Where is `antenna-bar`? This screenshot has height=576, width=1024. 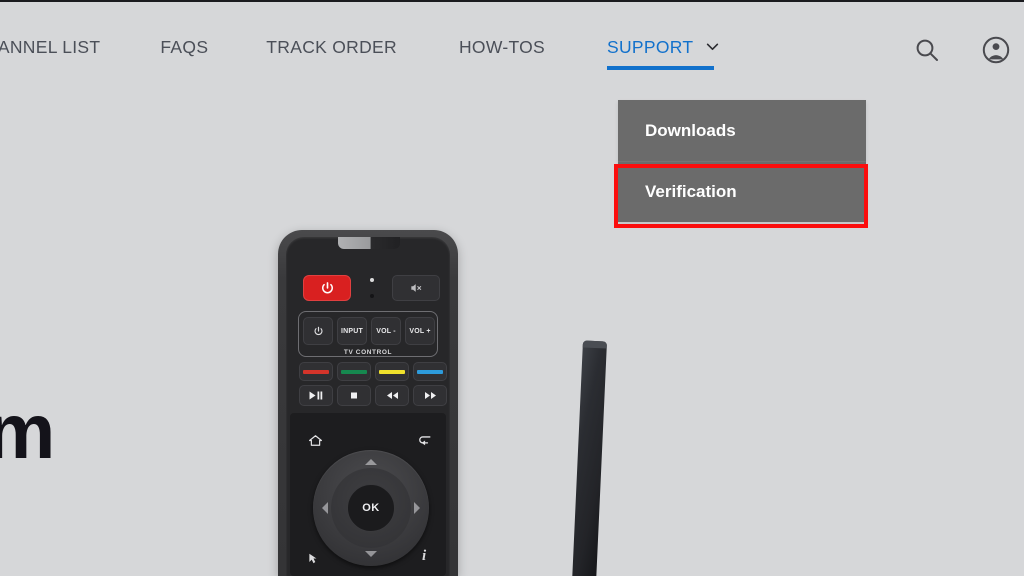 antenna-bar is located at coordinates (589, 458).